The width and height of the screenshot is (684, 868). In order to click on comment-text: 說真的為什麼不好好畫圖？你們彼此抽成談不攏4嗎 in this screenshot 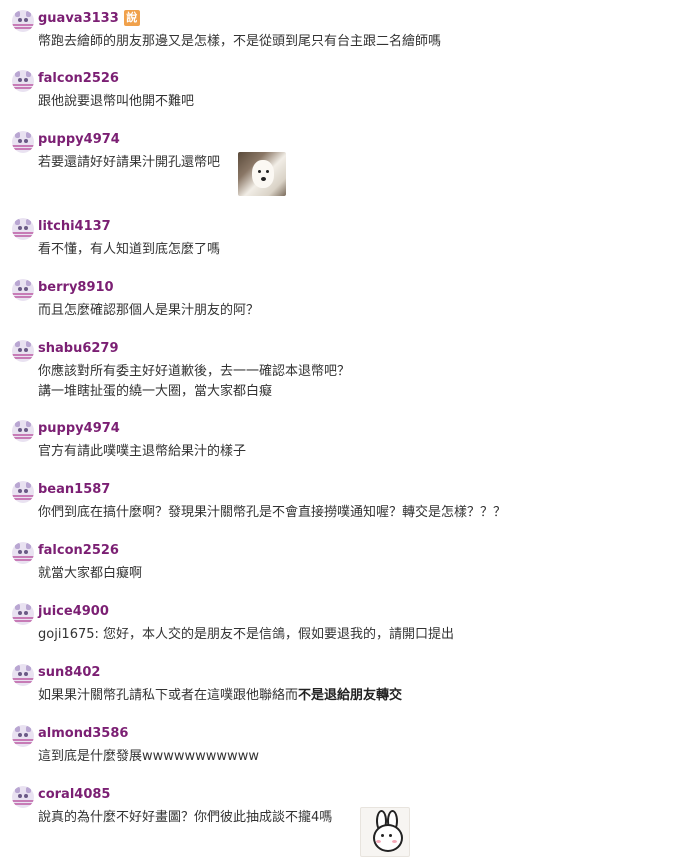, I will do `click(185, 817)`.